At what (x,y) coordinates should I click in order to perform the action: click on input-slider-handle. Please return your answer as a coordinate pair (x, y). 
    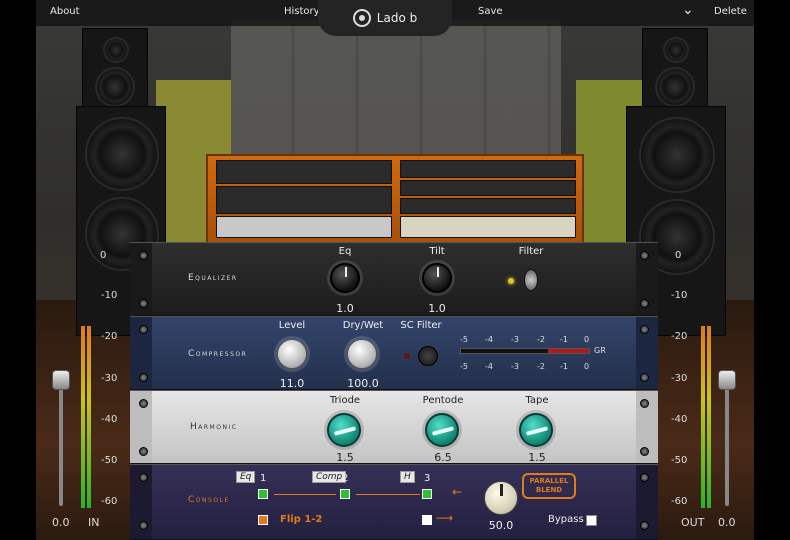
    Looking at the image, I should click on (61, 380).